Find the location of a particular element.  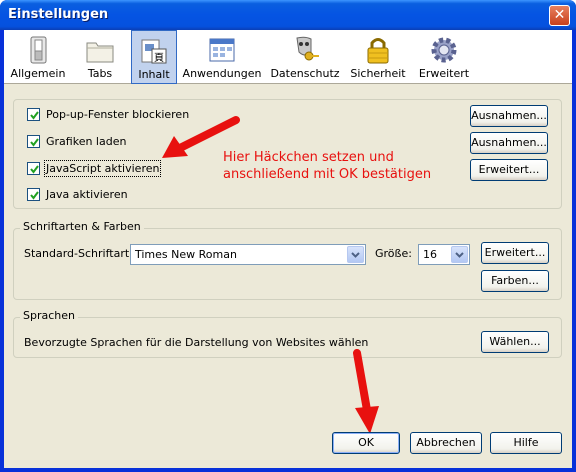

close-icon: ✕ is located at coordinates (559, 15).